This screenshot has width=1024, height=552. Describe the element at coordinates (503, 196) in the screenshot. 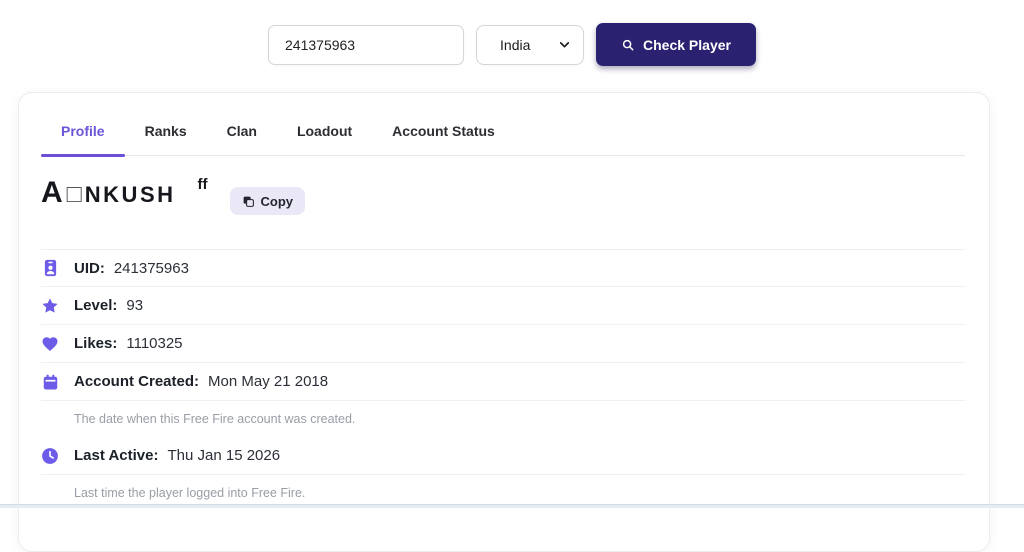

I see `player-name-row: A□NKUSH ff Copy` at that location.